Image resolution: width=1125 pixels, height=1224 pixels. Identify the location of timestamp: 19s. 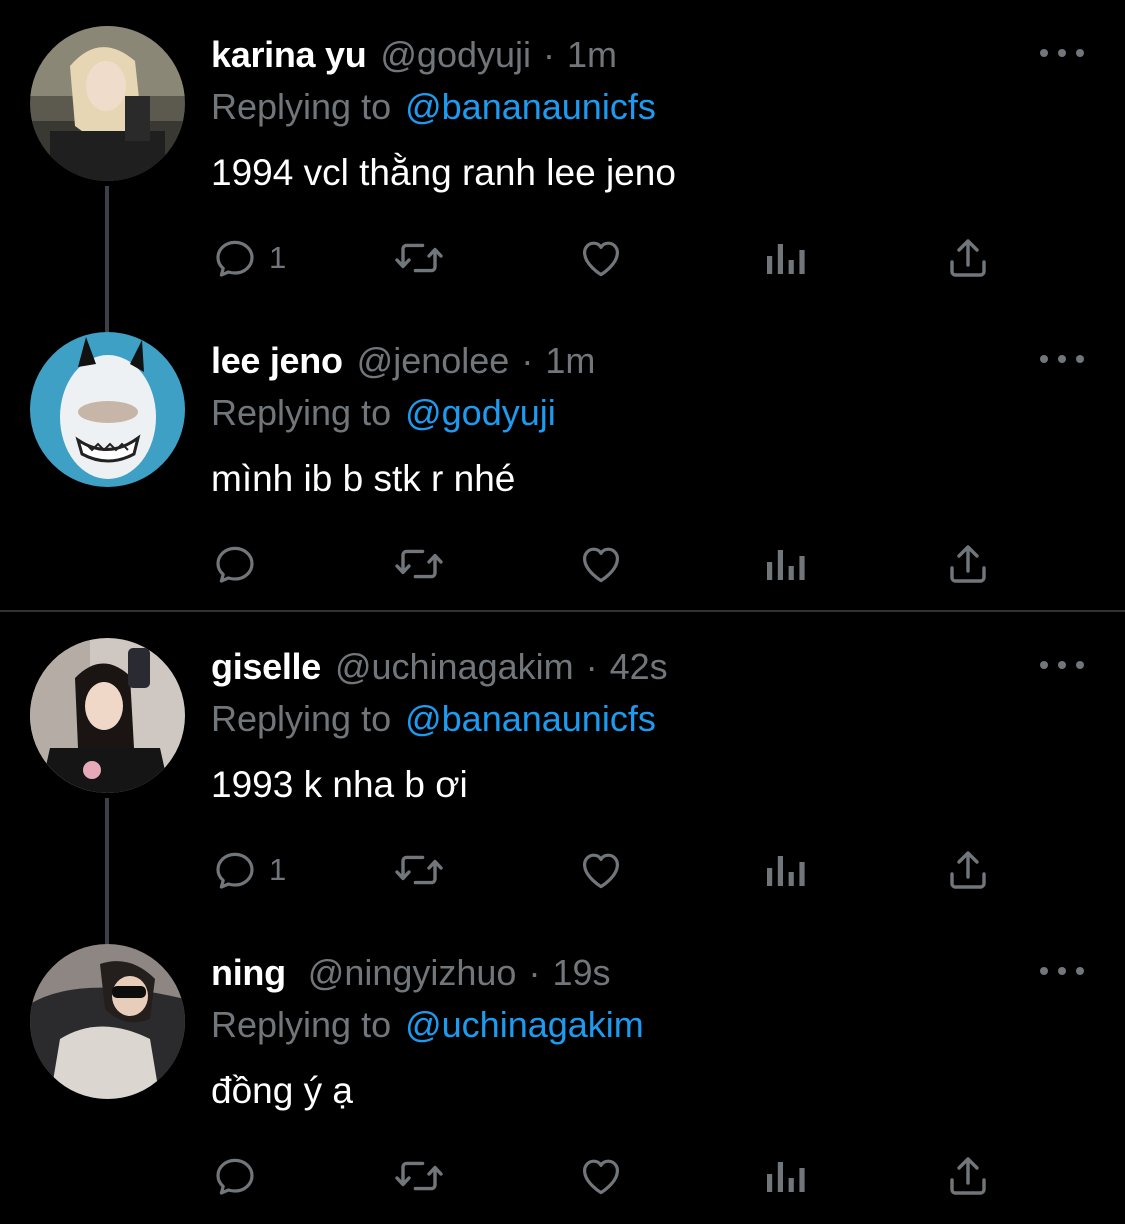
(581, 973).